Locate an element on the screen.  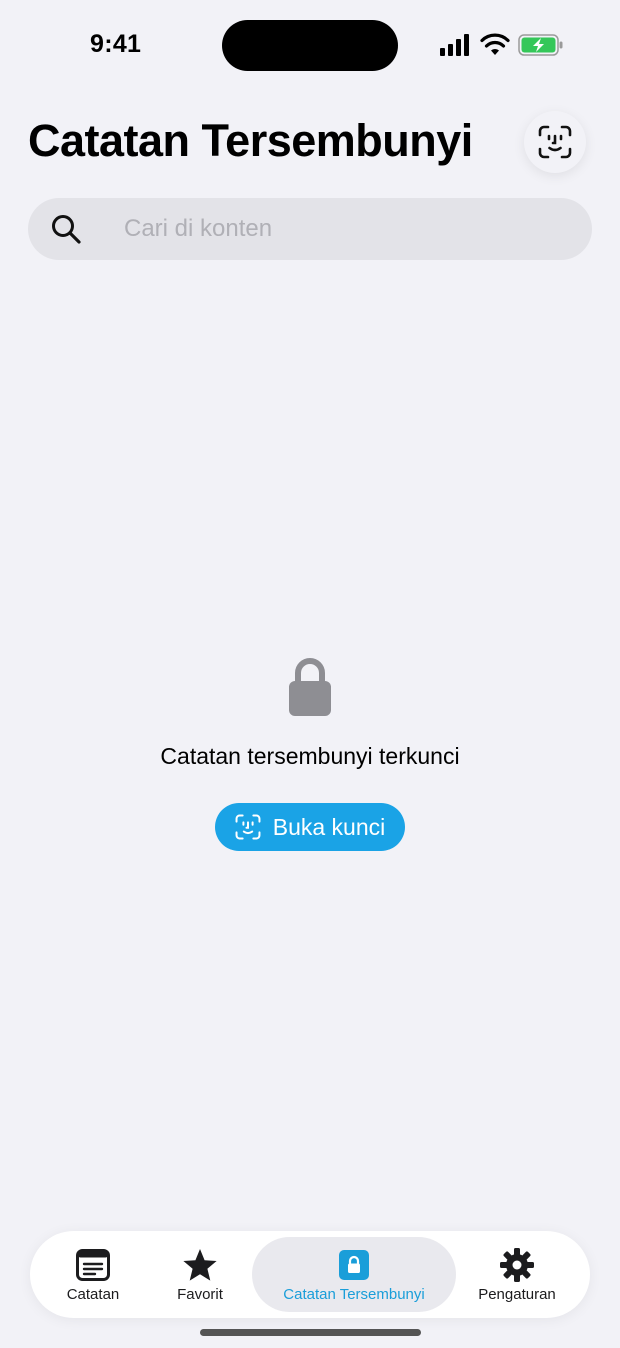
cellular-signal-icon is located at coordinates (454, 45).